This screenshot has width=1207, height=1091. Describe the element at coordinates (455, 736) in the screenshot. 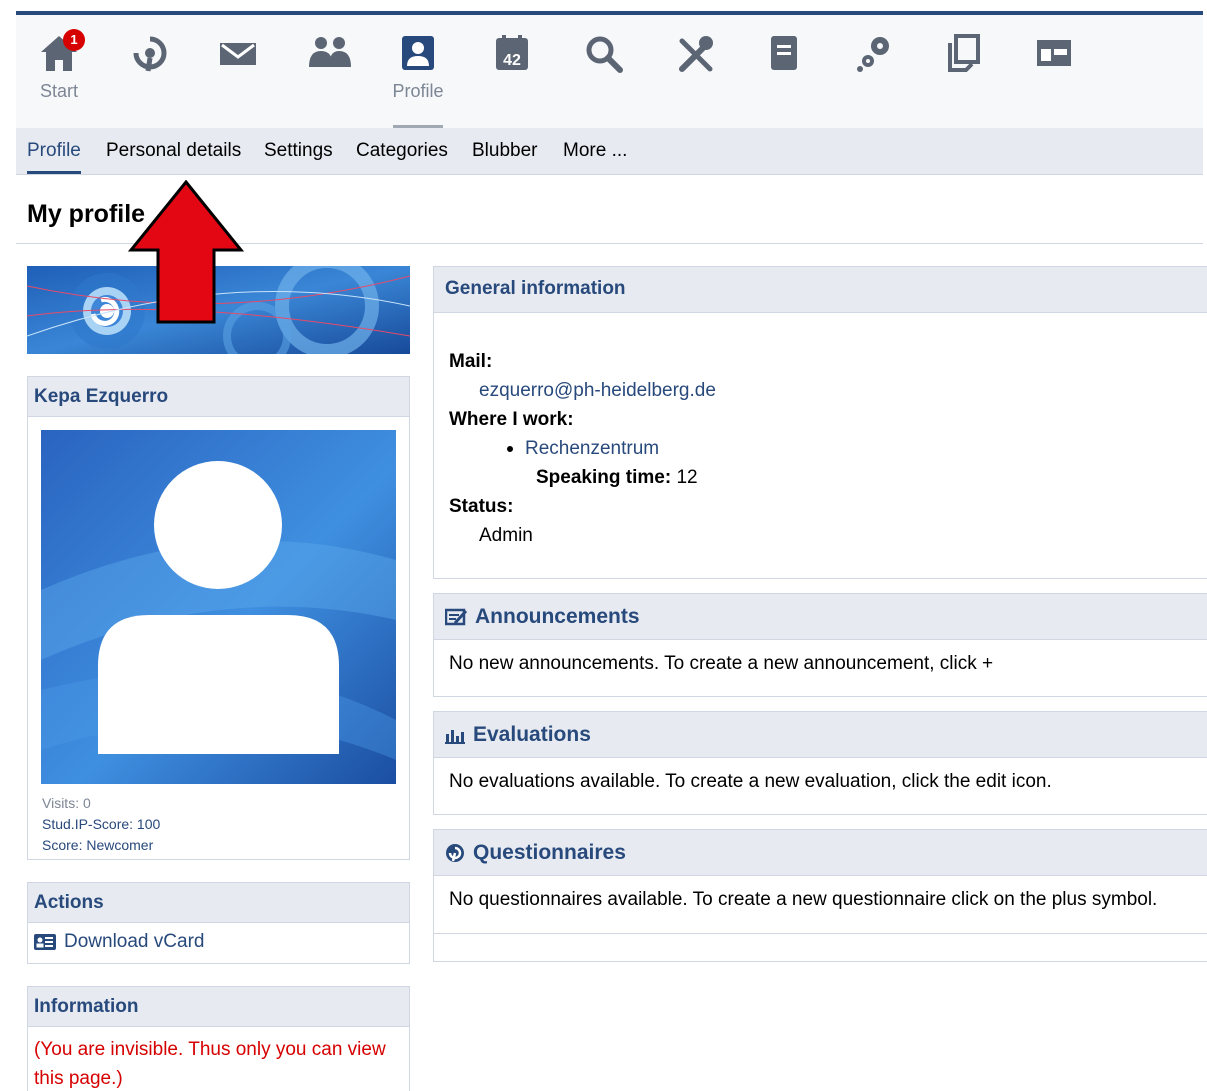

I see `evaluation-chart-icon` at that location.